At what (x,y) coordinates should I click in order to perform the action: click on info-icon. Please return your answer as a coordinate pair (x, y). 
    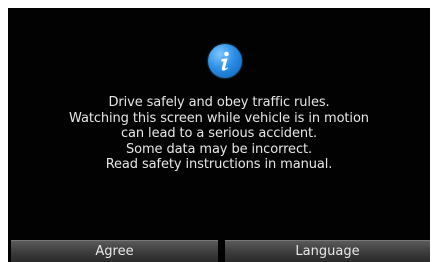
    Looking at the image, I should click on (225, 61).